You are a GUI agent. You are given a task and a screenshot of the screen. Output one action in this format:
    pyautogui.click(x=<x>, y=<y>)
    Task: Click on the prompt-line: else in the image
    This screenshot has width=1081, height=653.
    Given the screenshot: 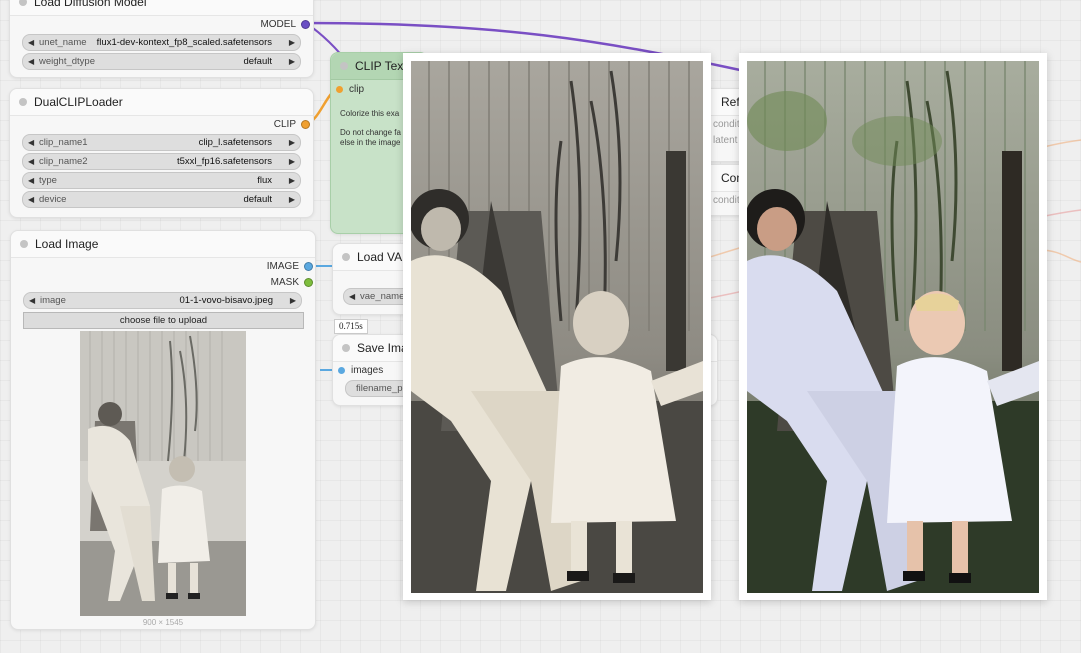 What is the action you would take?
    pyautogui.click(x=370, y=142)
    